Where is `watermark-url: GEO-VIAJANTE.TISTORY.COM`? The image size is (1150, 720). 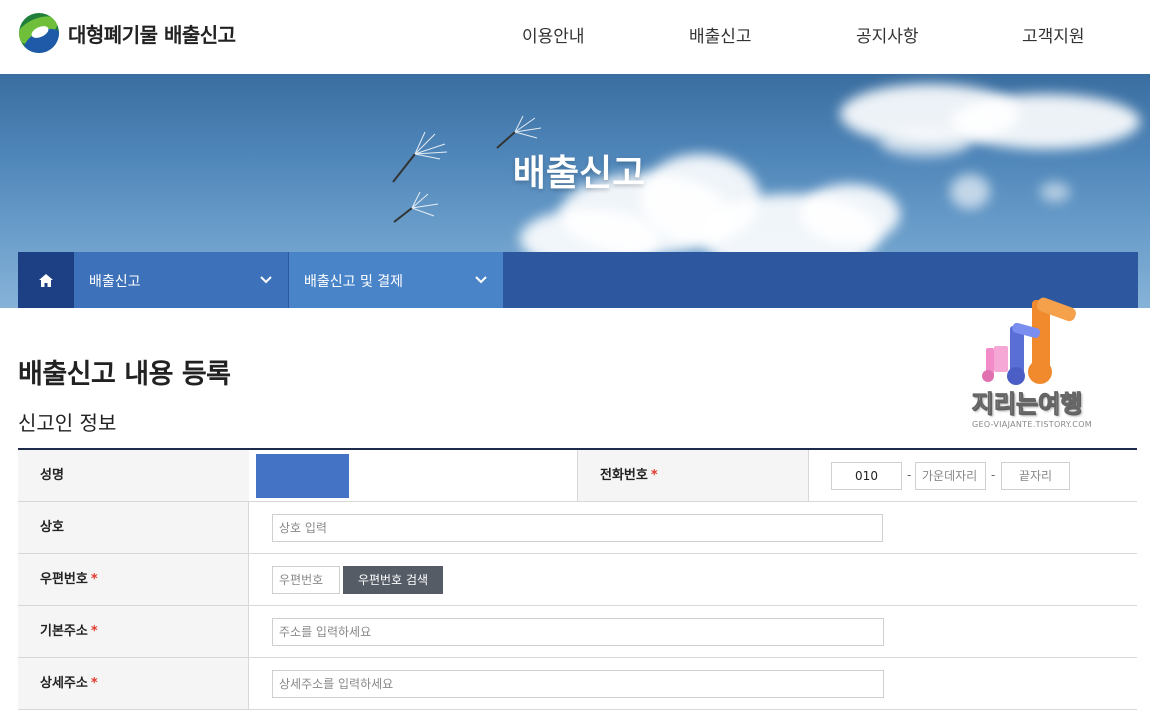 watermark-url: GEO-VIAJANTE.TISTORY.COM is located at coordinates (1031, 424).